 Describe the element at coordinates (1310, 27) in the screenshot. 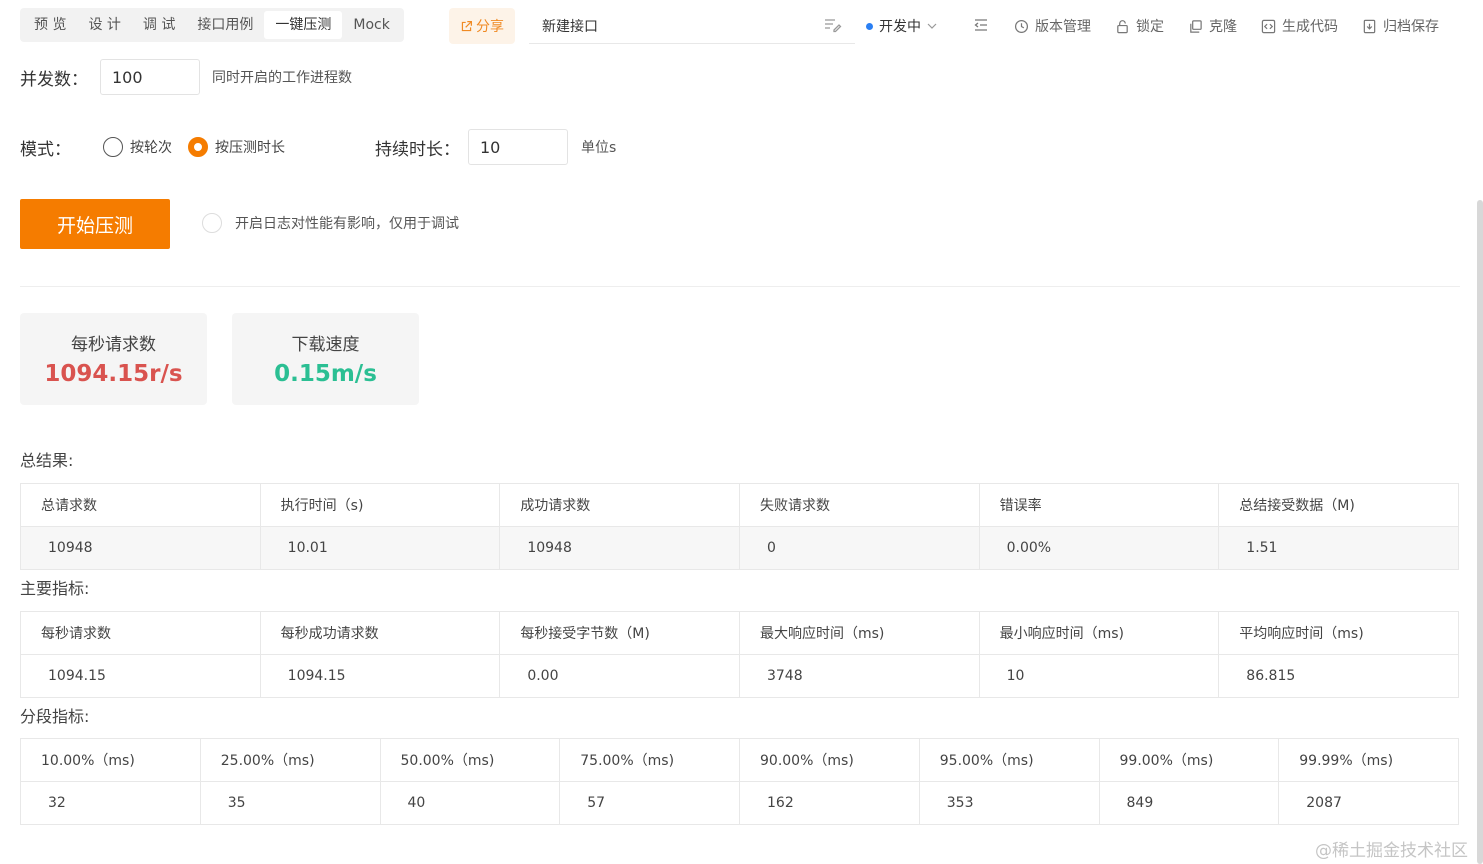

I see `generate-code-label: 生成代码` at that location.